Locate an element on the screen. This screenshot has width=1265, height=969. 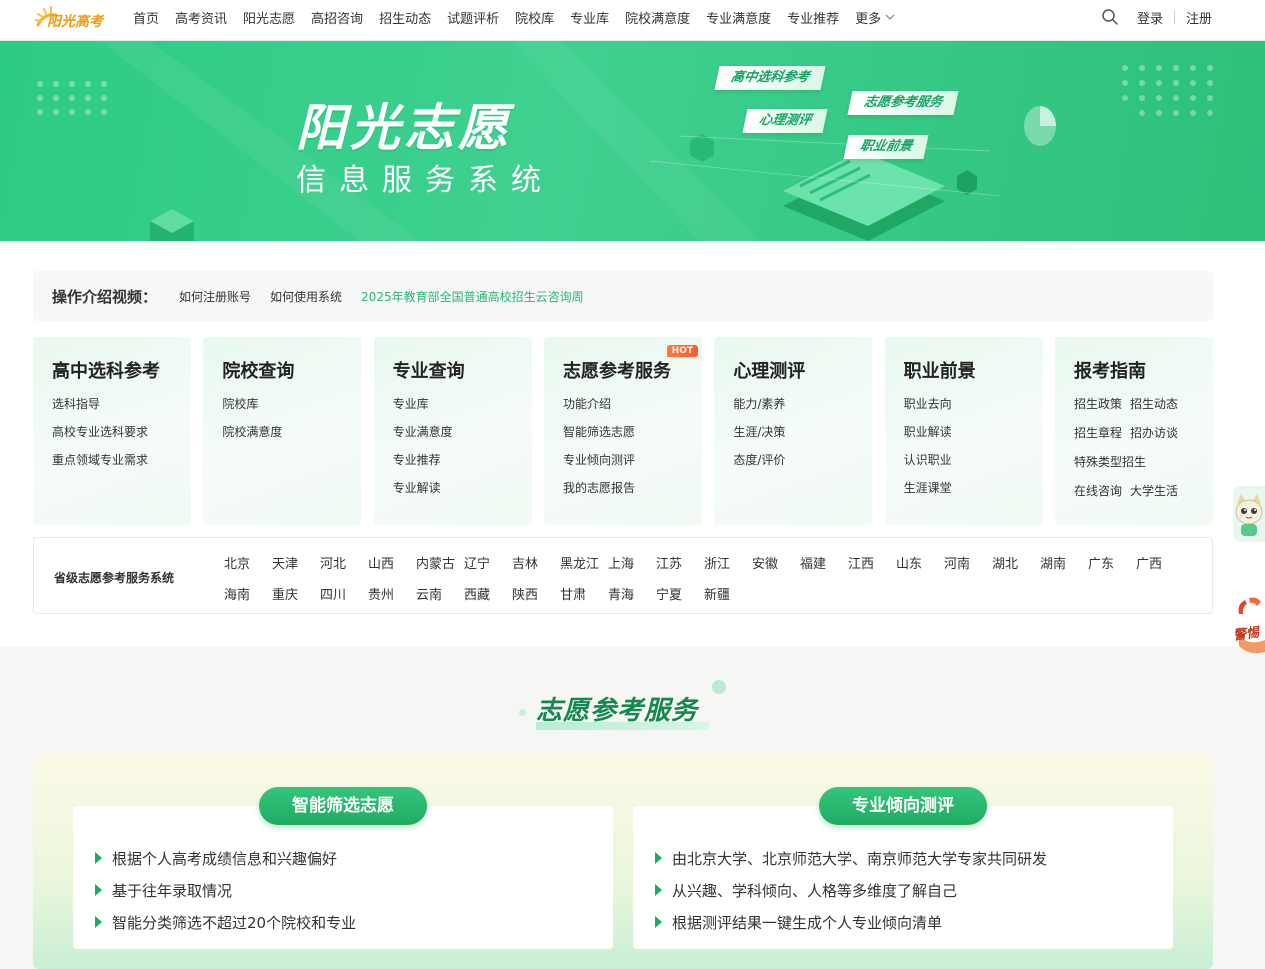
province-link: 陕西 is located at coordinates (536, 593).